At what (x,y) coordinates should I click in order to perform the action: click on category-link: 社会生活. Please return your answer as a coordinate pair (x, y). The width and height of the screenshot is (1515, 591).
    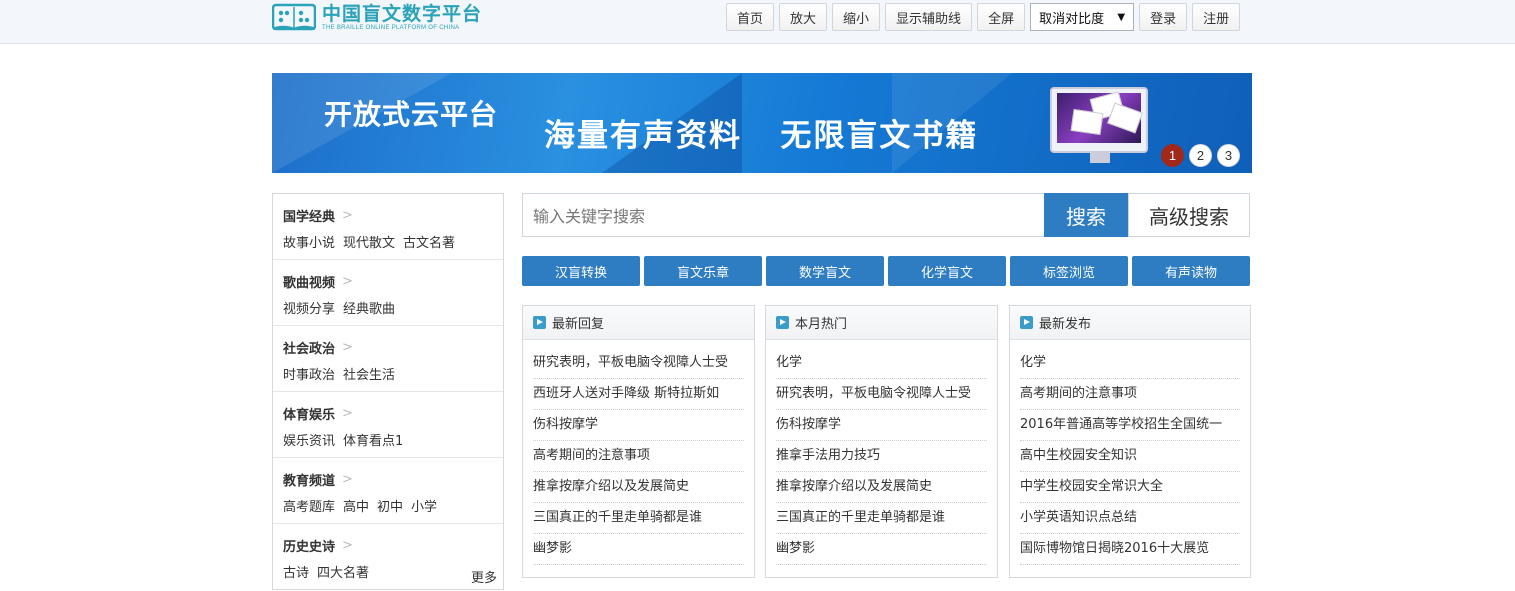
    Looking at the image, I should click on (369, 373).